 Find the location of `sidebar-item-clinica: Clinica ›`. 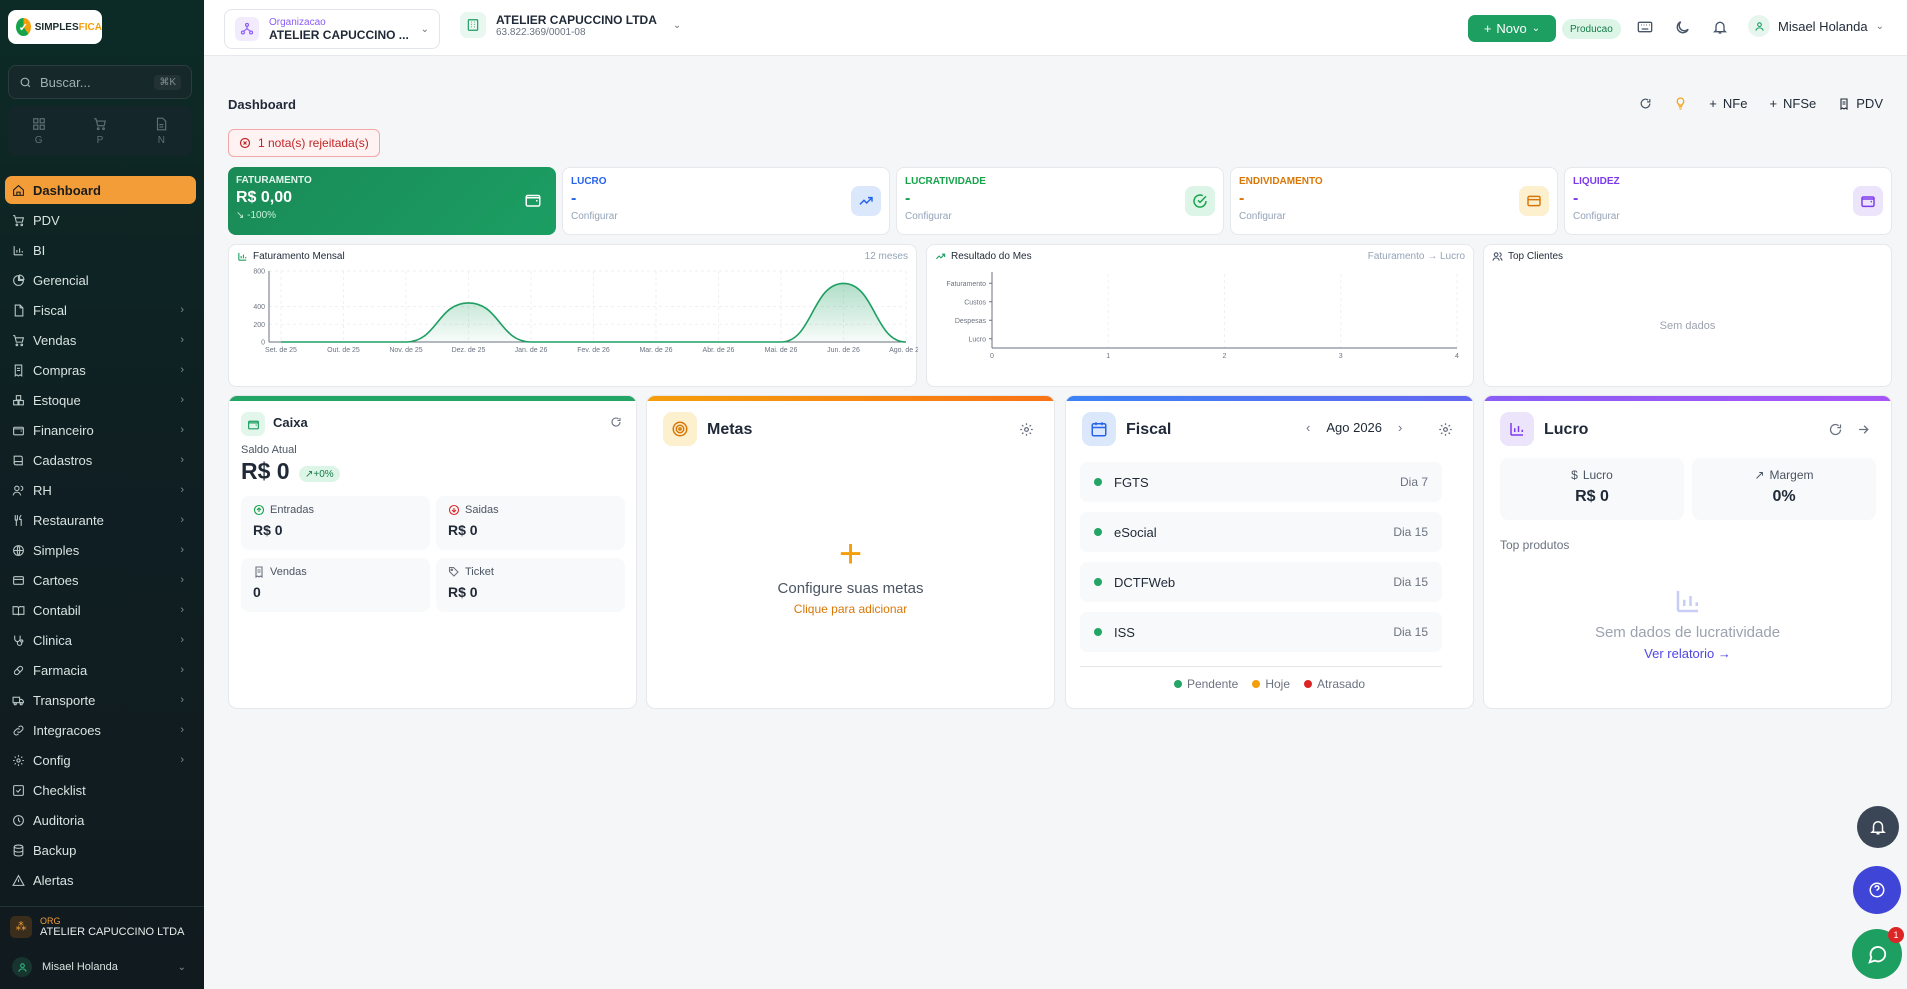

sidebar-item-clinica: Clinica › is located at coordinates (100, 640).